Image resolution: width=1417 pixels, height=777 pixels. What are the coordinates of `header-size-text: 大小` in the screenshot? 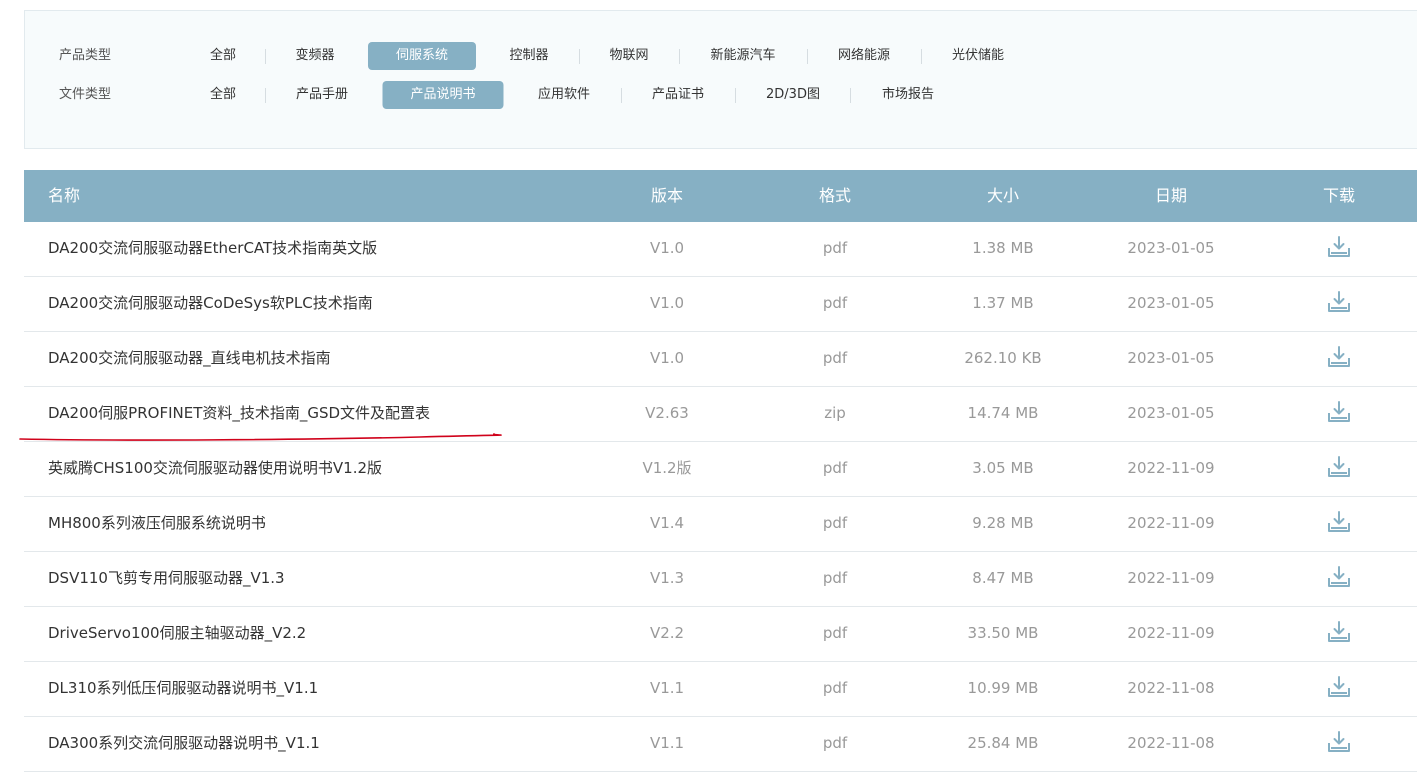 It's located at (1003, 195).